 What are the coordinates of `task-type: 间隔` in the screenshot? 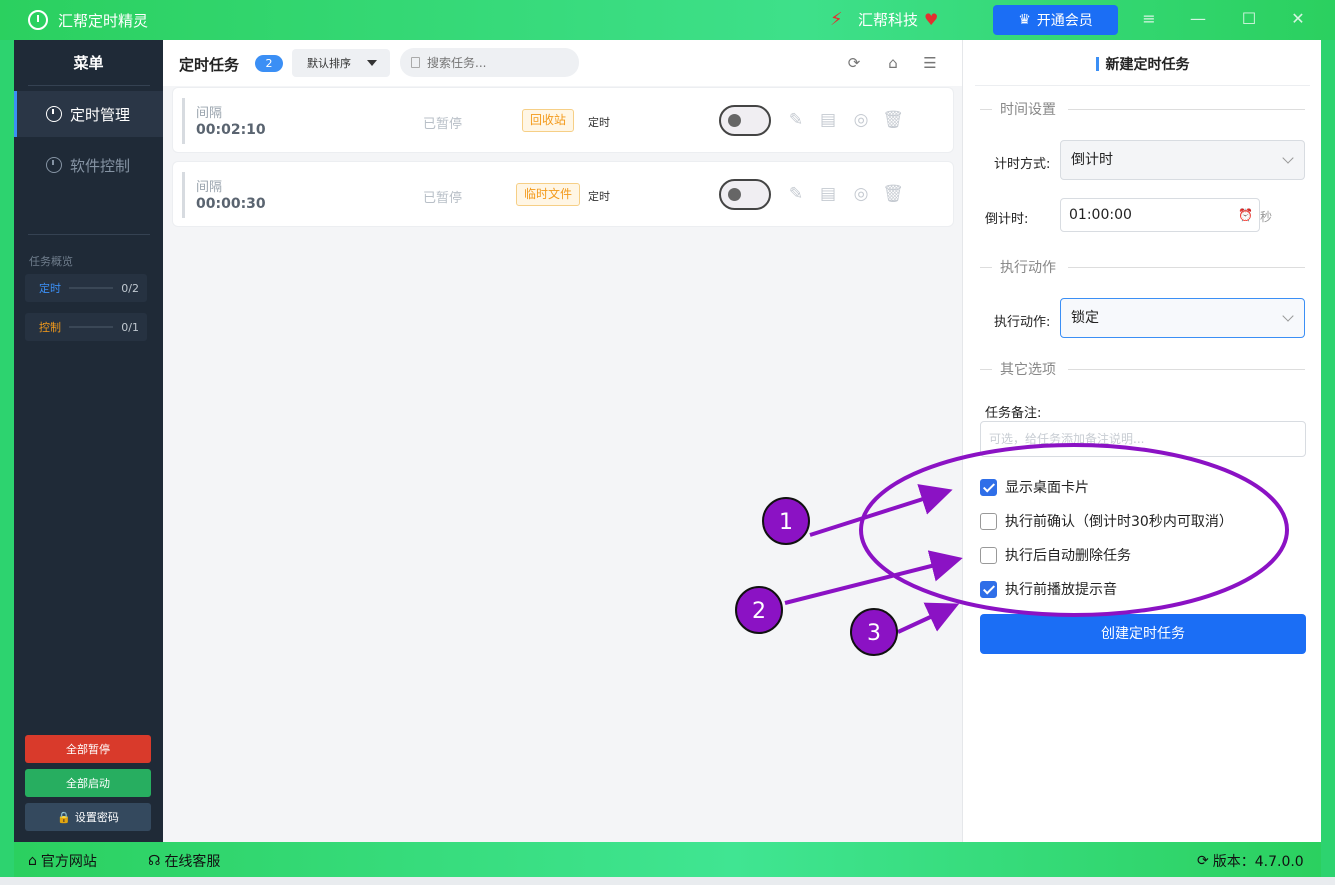 It's located at (209, 113).